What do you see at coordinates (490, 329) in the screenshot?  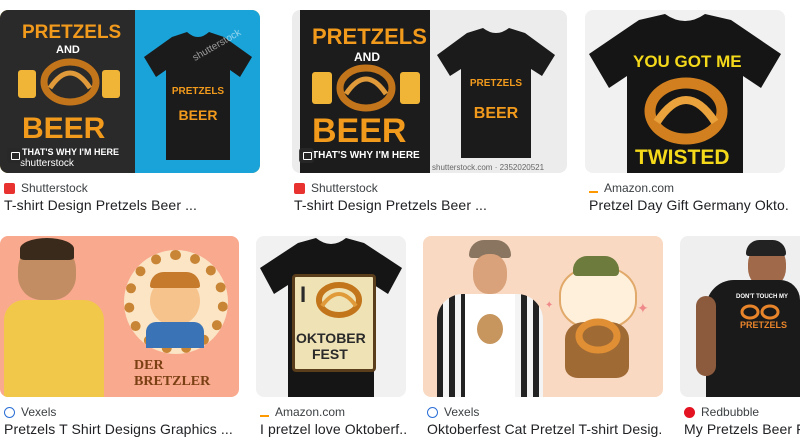 I see `cat-print` at bounding box center [490, 329].